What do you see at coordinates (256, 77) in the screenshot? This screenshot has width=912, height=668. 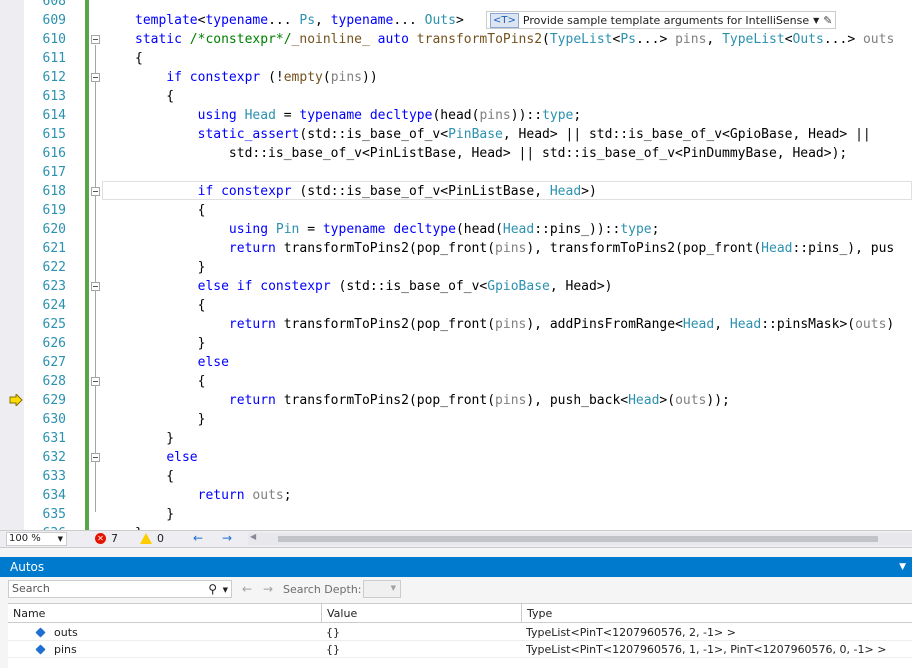 I see `code-line: if constexpr (!empty(pins))` at bounding box center [256, 77].